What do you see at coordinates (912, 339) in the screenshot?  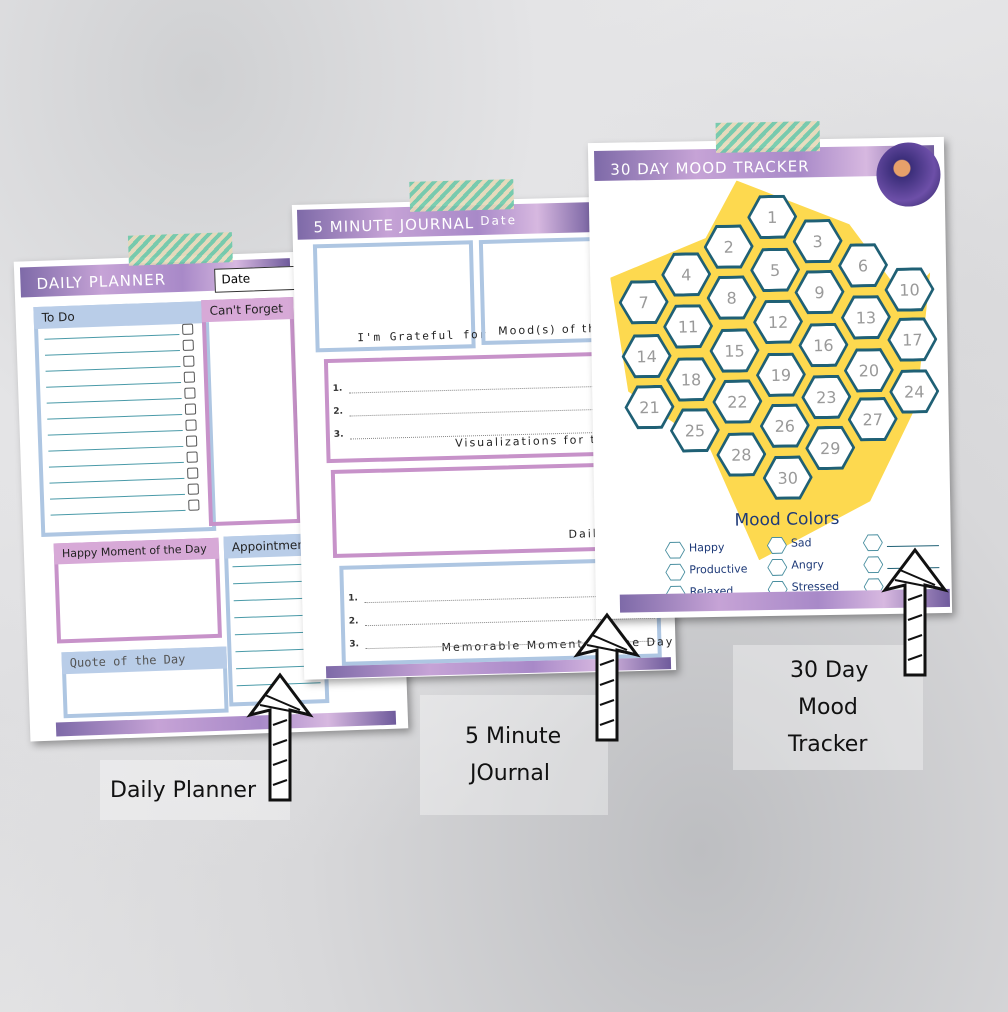 I see `day-number: 17` at bounding box center [912, 339].